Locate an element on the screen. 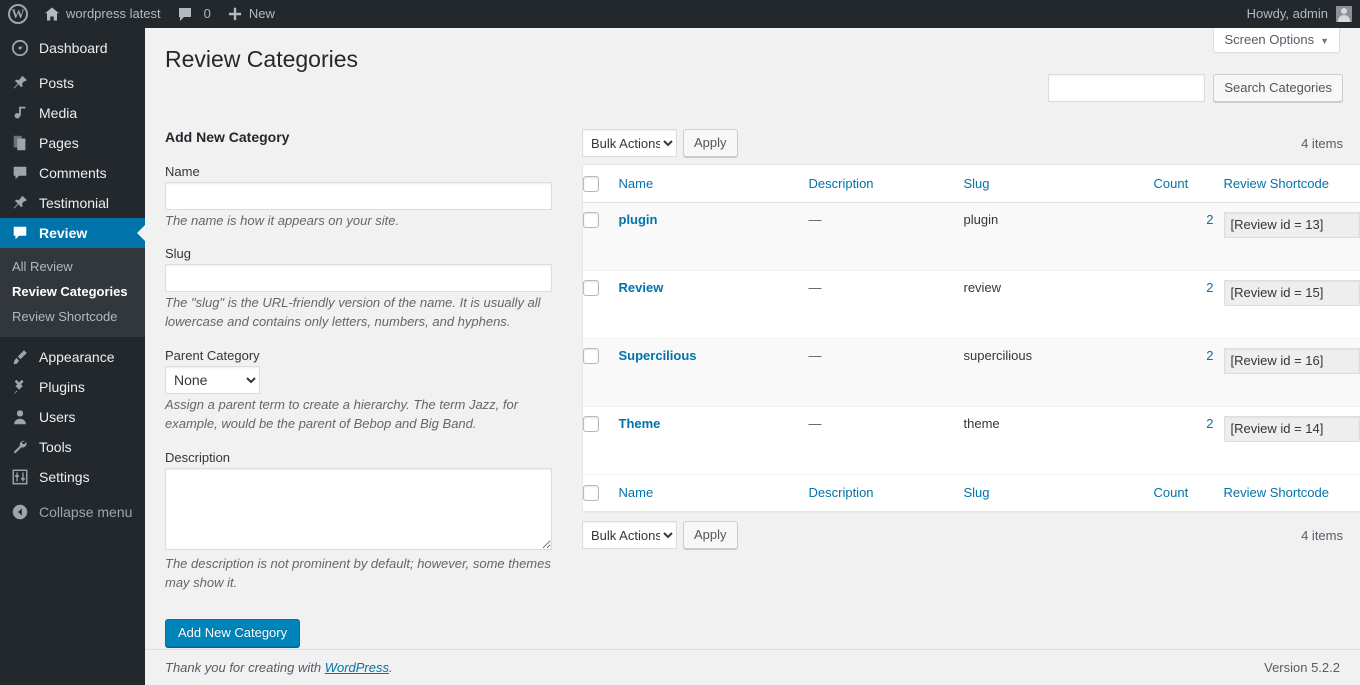 The height and width of the screenshot is (685, 1360). column-footer-slug: Slug is located at coordinates (1058, 492).